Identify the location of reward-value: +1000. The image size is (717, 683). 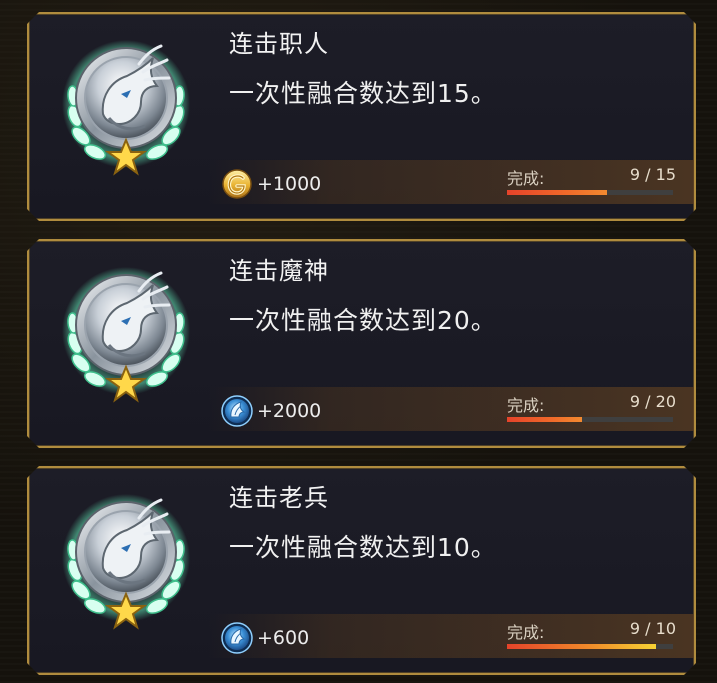
(289, 184).